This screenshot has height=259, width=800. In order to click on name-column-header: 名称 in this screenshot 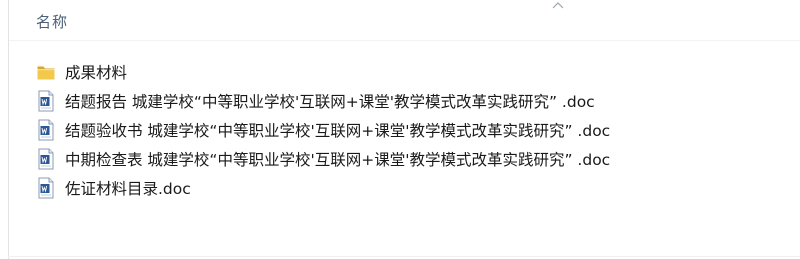, I will do `click(52, 21)`.